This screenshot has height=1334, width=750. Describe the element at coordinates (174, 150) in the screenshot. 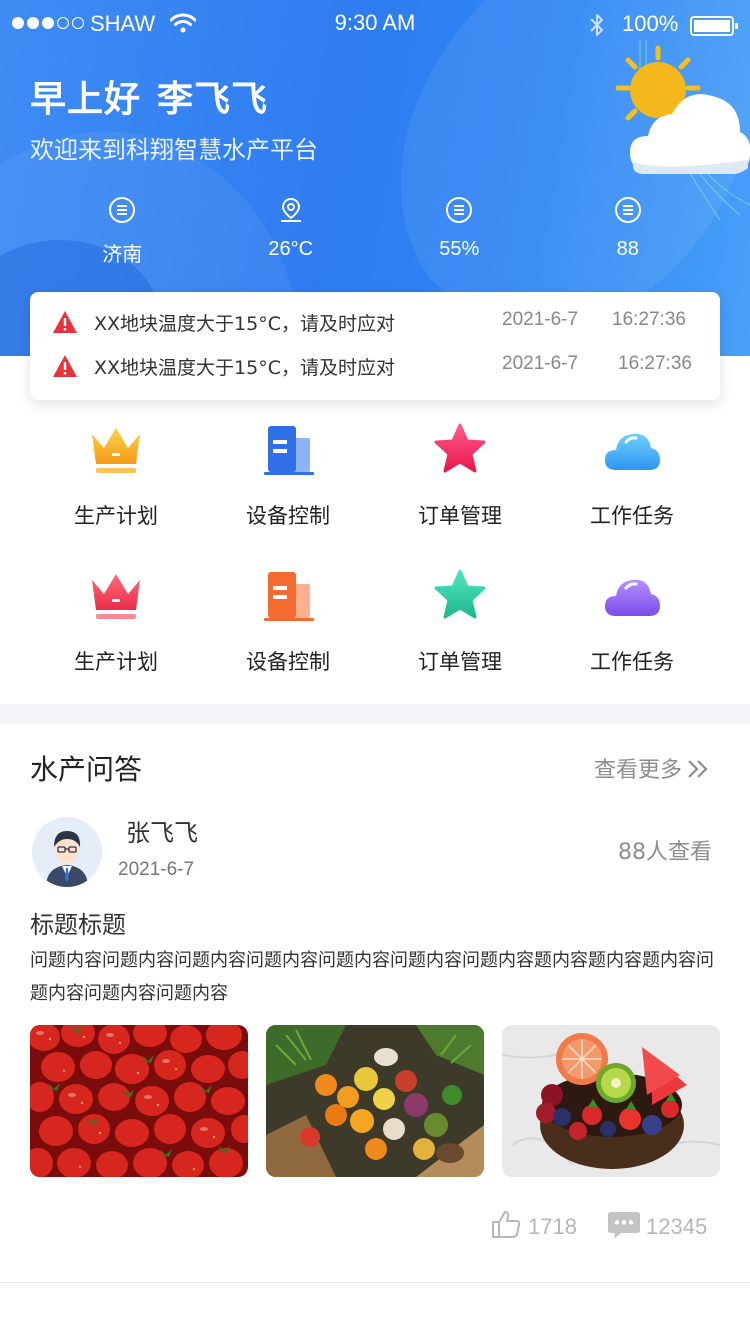

I see `welcome-subtitle: 欢迎来到科翔智慧水产平台` at that location.